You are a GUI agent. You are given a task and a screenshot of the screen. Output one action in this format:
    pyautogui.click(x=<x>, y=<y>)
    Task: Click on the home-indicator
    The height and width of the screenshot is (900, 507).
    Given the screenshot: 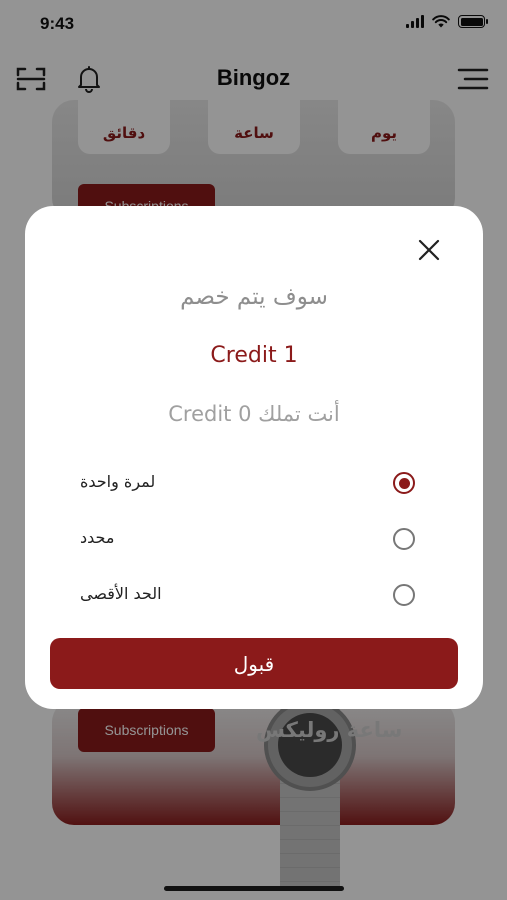 What is the action you would take?
    pyautogui.click(x=254, y=888)
    